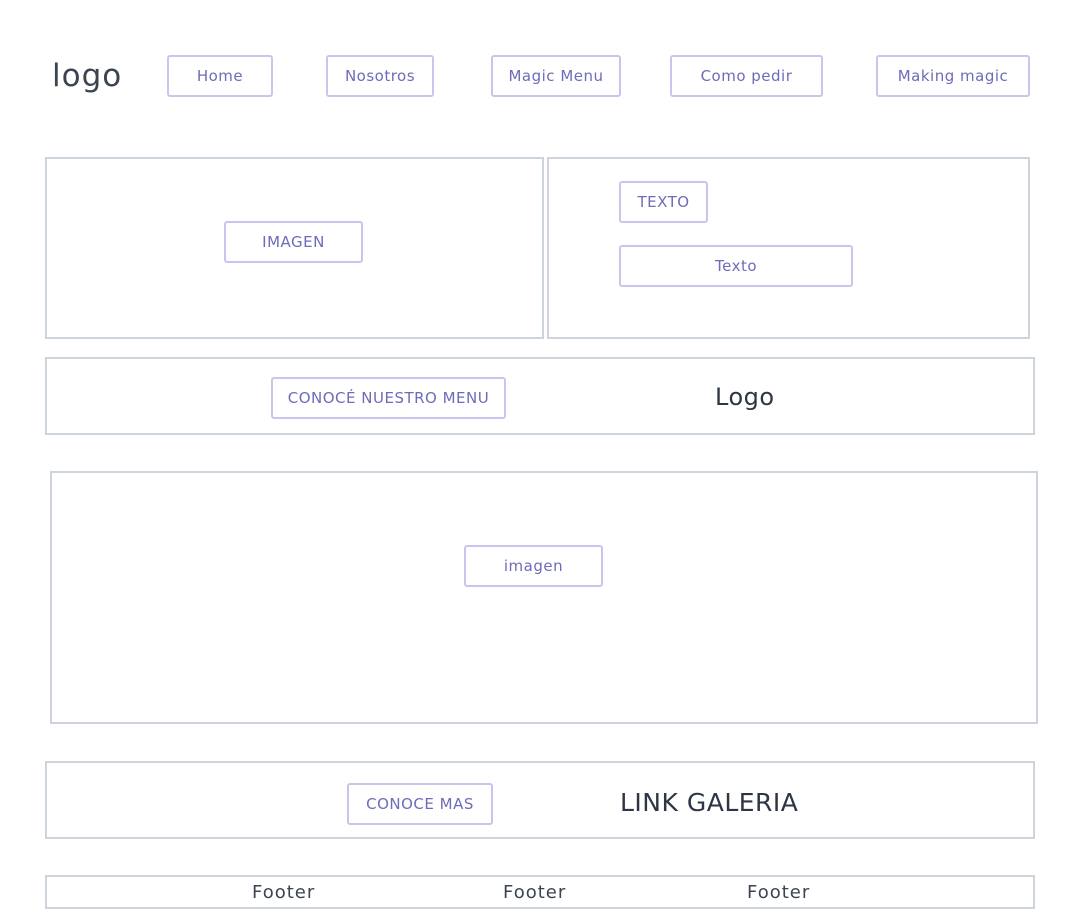 Image resolution: width=1080 pixels, height=924 pixels. Describe the element at coordinates (663, 202) in the screenshot. I see `hero-title-placeholder: TEXTO` at that location.